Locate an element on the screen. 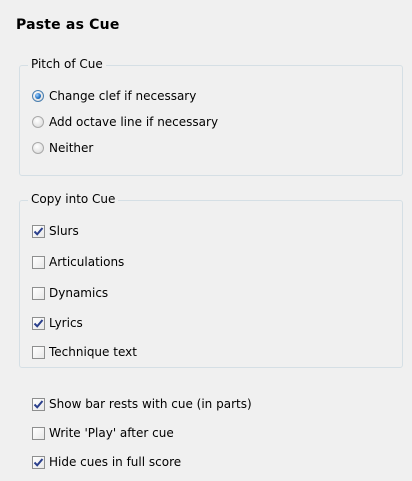 Image resolution: width=412 pixels, height=481 pixels. radio-neither: Neither is located at coordinates (62, 148).